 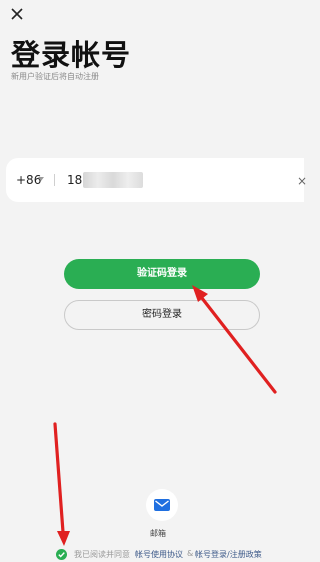 I want to click on chevron-down-icon, so click(x=41, y=179).